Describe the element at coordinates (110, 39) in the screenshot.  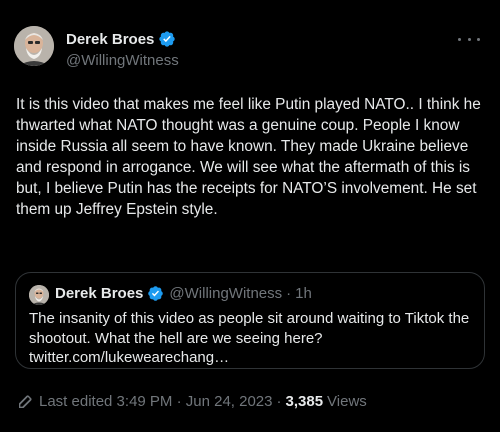
I see `author-display-name: Derek Broes` at that location.